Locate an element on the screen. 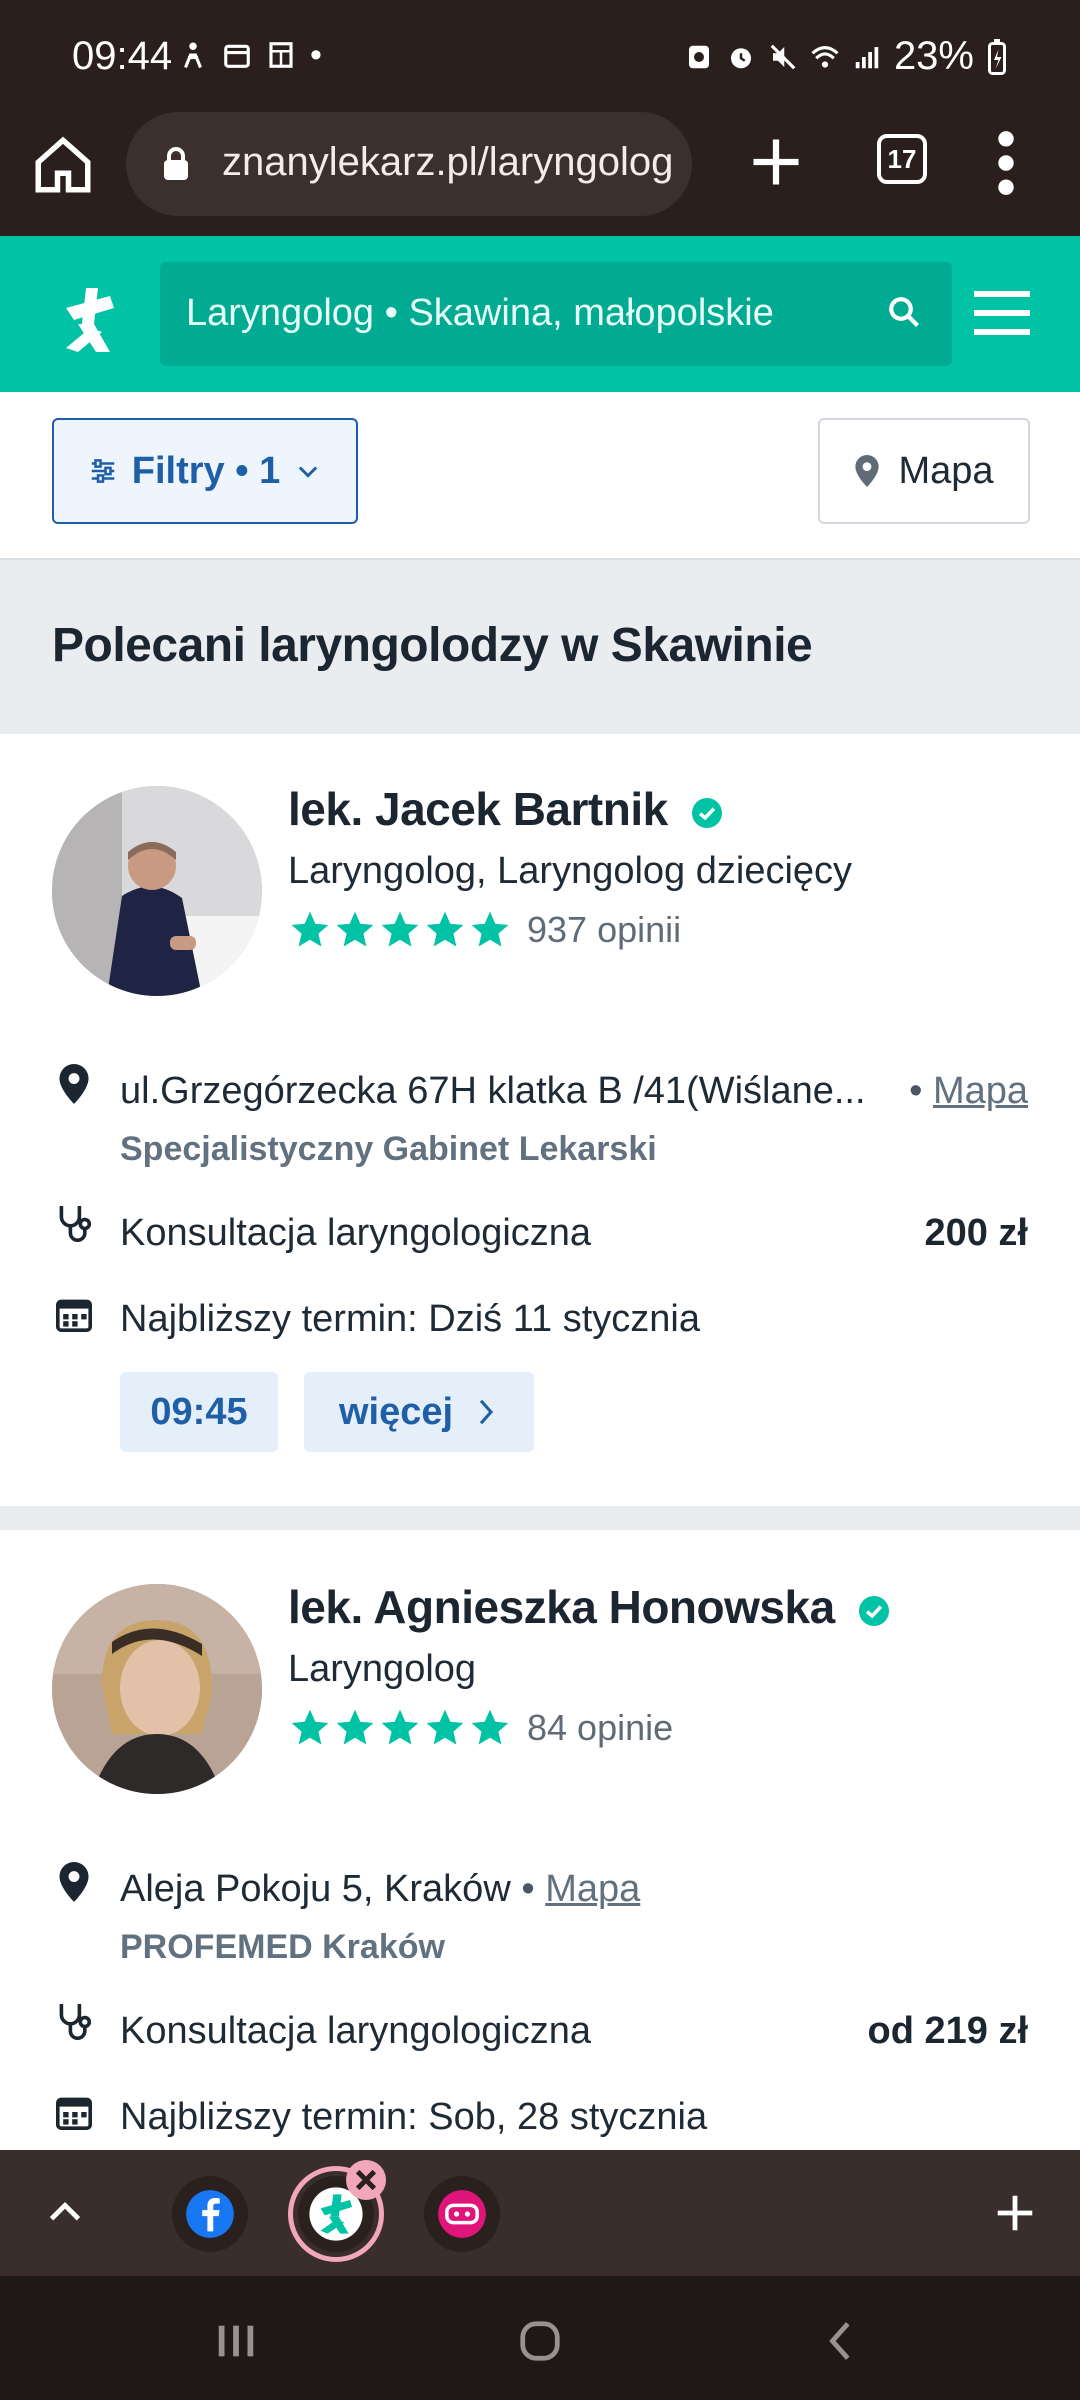  recent-apps-icon is located at coordinates (236, 2341).